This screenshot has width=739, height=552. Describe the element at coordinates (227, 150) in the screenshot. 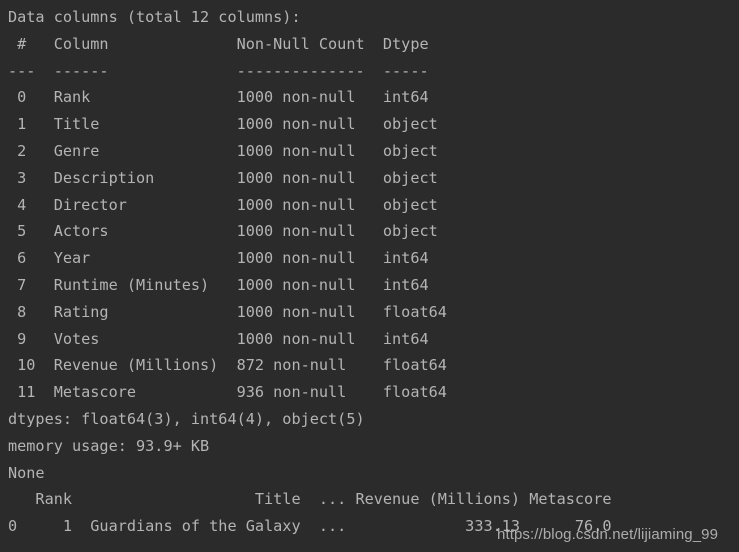

I see `console-line: 2 Genre 1000 non-null object` at that location.